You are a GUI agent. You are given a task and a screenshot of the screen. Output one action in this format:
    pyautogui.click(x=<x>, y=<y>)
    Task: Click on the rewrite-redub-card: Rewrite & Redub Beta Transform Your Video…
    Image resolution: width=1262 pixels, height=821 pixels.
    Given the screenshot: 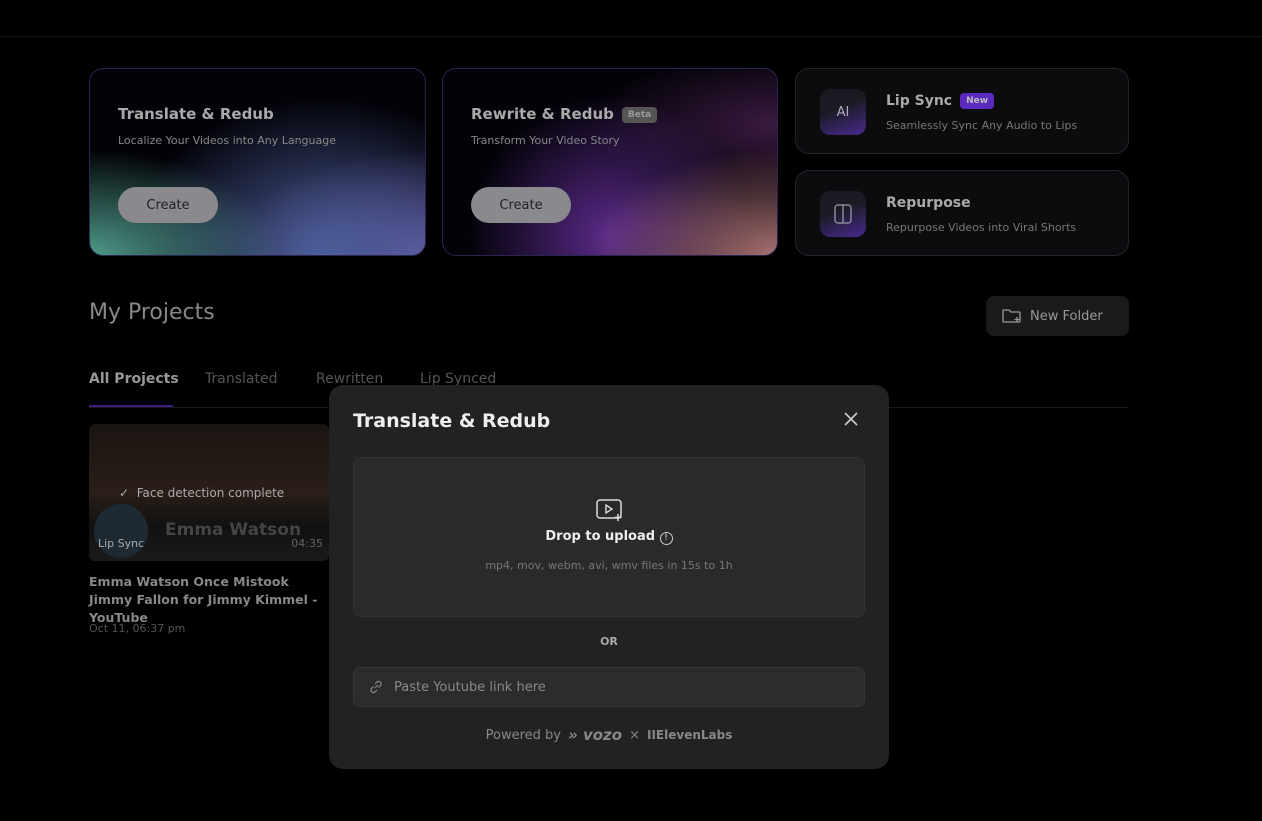 What is the action you would take?
    pyautogui.click(x=610, y=162)
    